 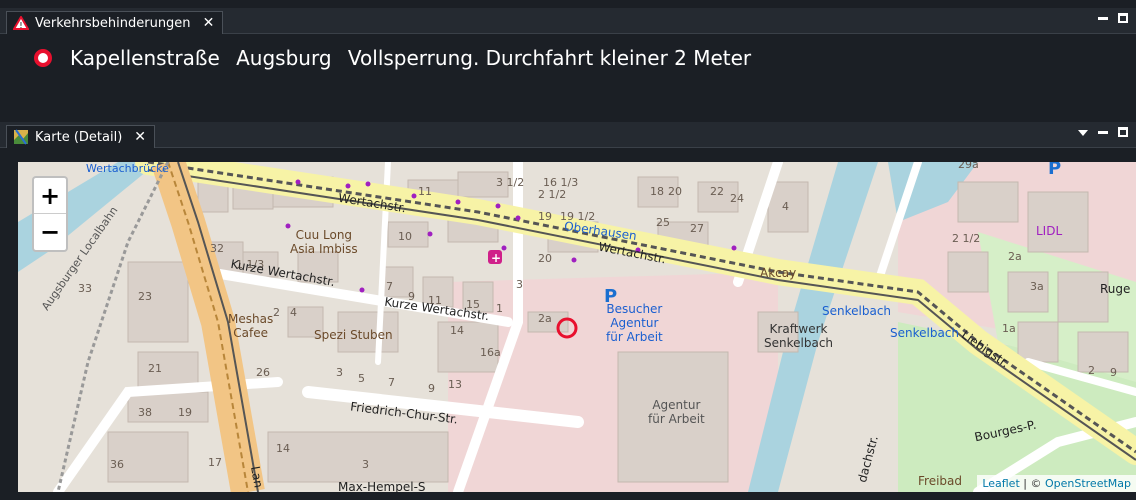 I want to click on tab-traffic: ! Verkehrsbehinderungen ✕, so click(x=115, y=22).